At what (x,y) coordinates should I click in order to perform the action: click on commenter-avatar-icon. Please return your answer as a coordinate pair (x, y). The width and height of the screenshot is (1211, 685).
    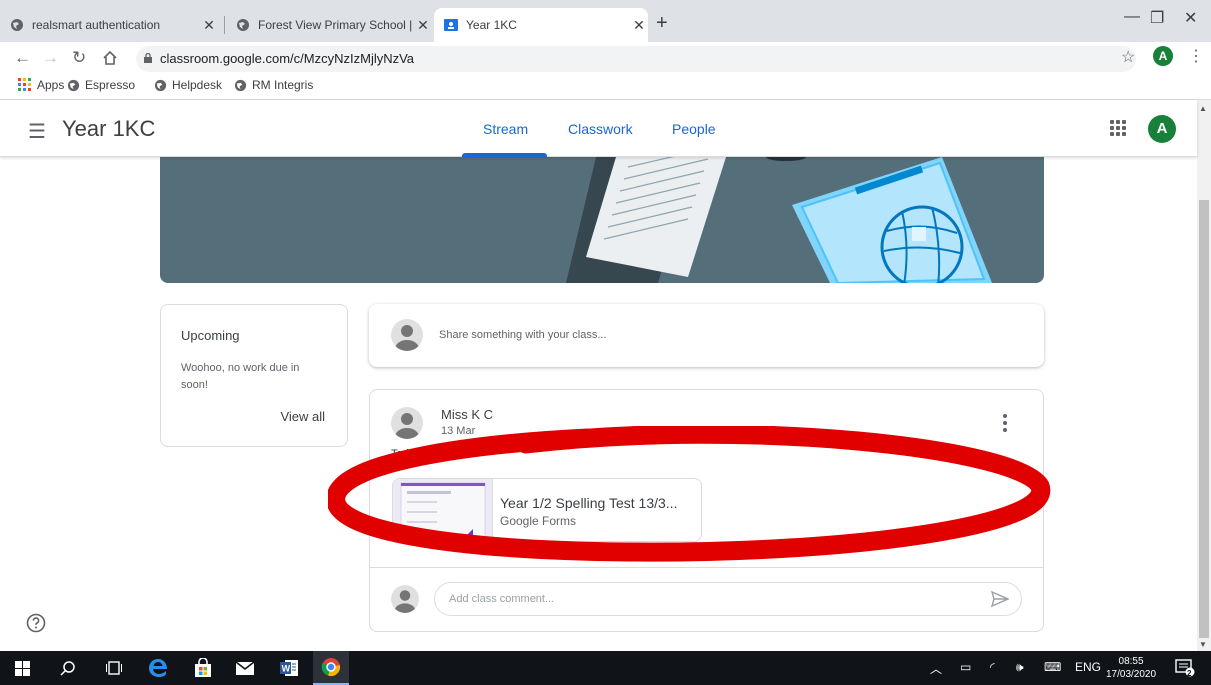
    Looking at the image, I should click on (405, 599).